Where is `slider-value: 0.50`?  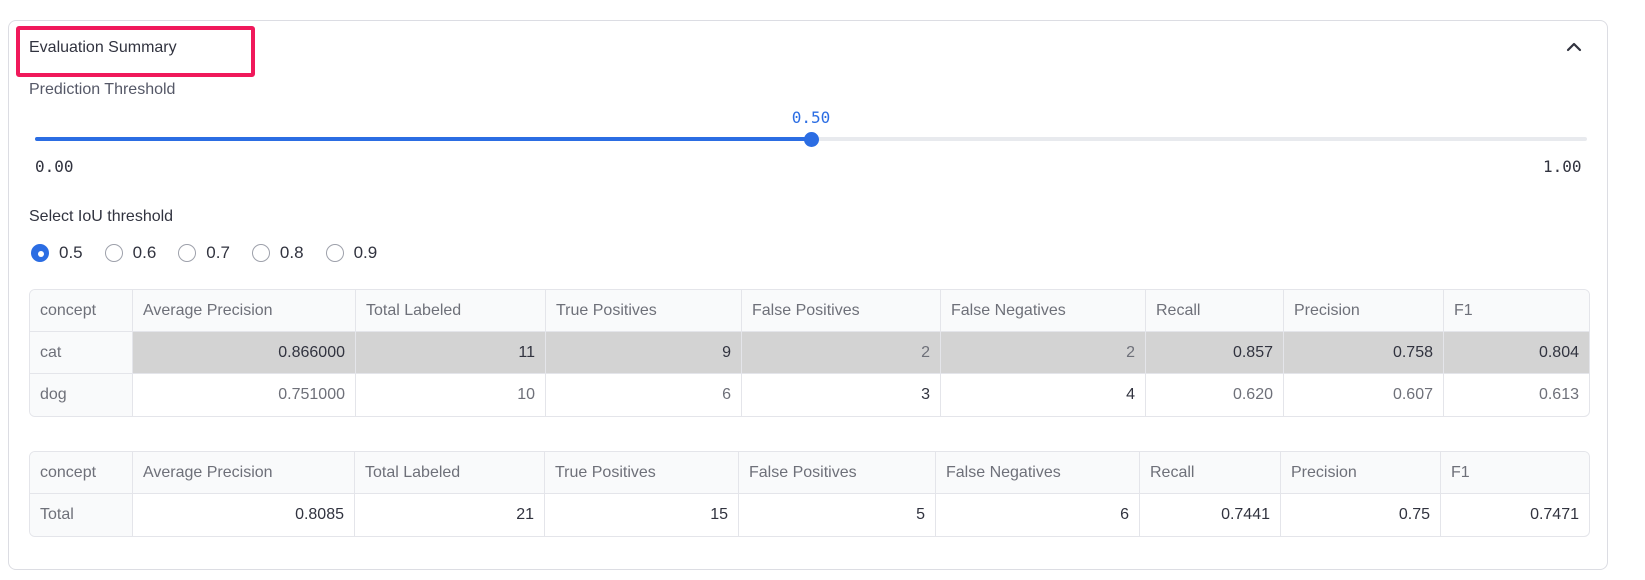
slider-value: 0.50 is located at coordinates (811, 117).